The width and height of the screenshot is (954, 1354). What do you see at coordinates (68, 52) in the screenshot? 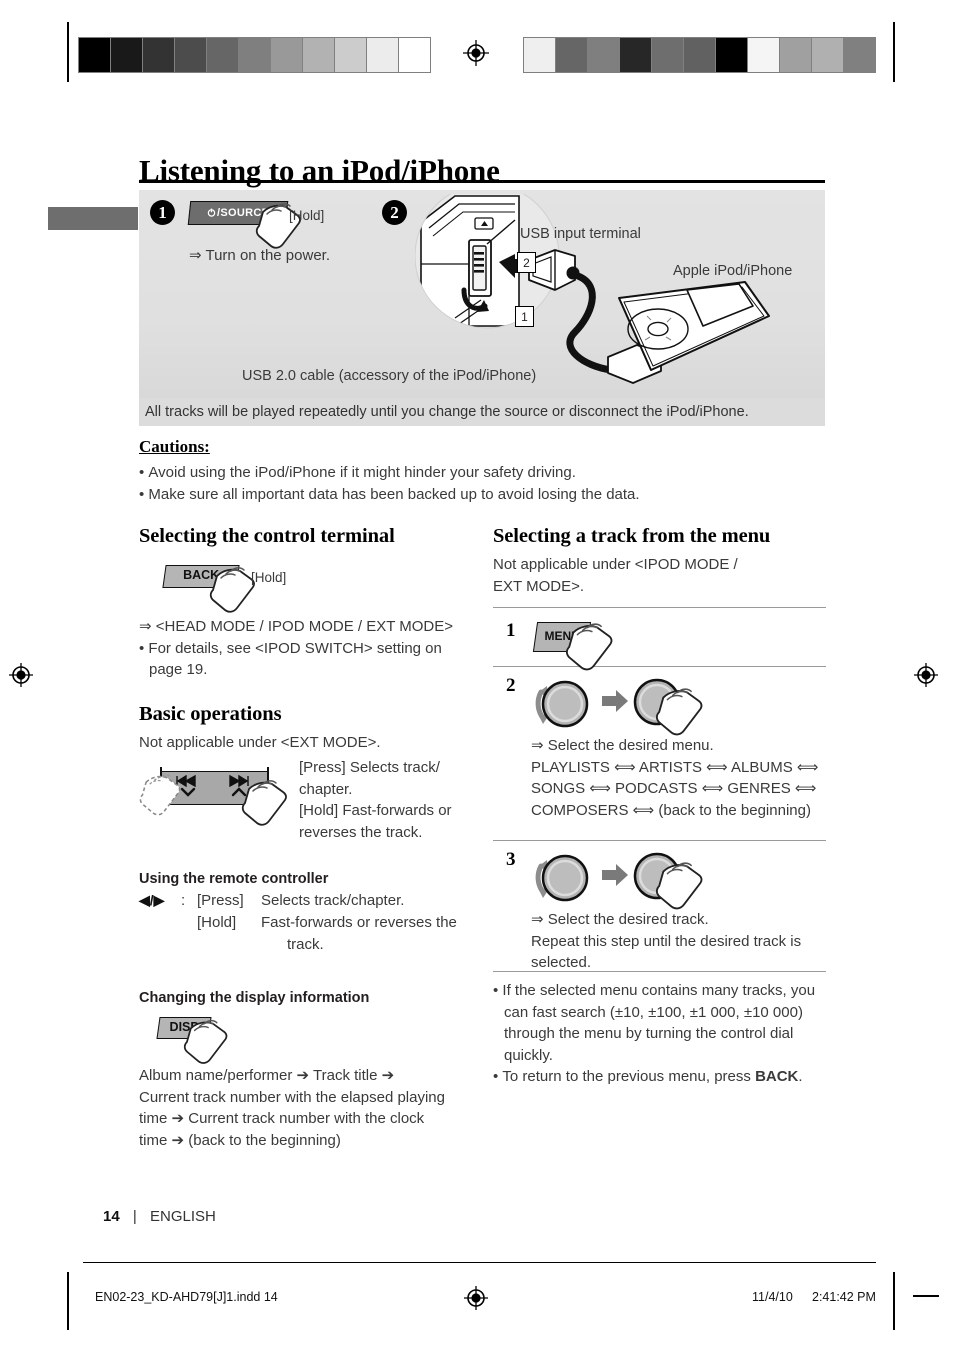
I see `crop-mark-top-left-v` at bounding box center [68, 52].